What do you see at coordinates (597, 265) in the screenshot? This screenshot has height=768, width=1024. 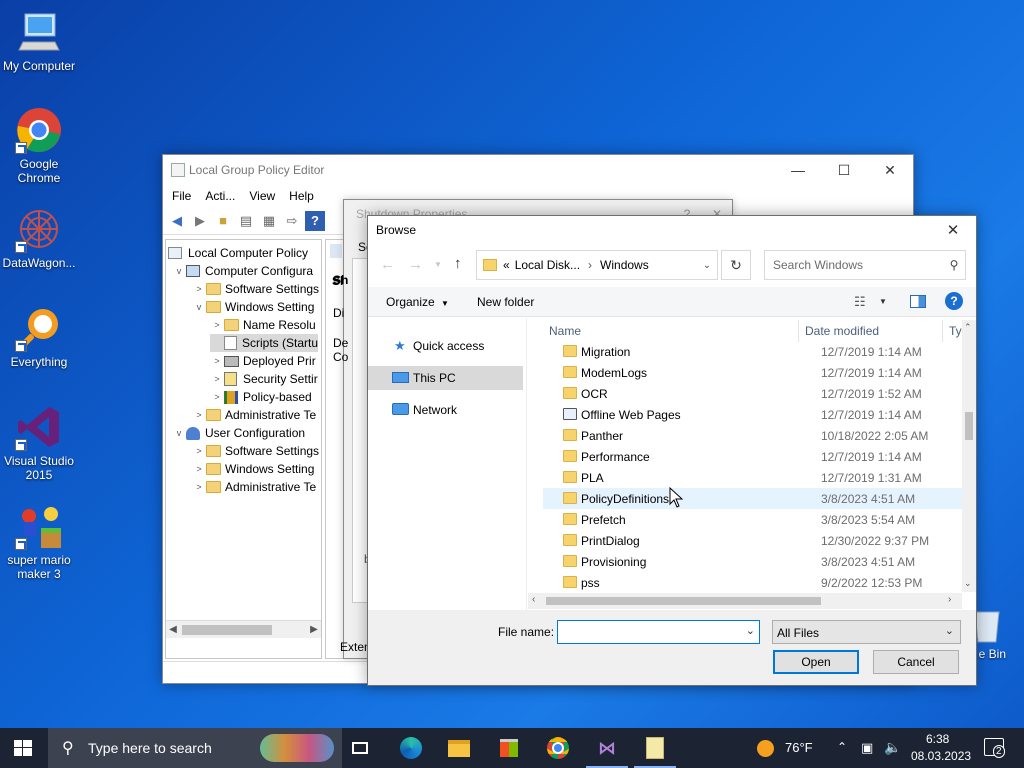 I see `address-bar: « Local Disk... › Windows ⌄` at bounding box center [597, 265].